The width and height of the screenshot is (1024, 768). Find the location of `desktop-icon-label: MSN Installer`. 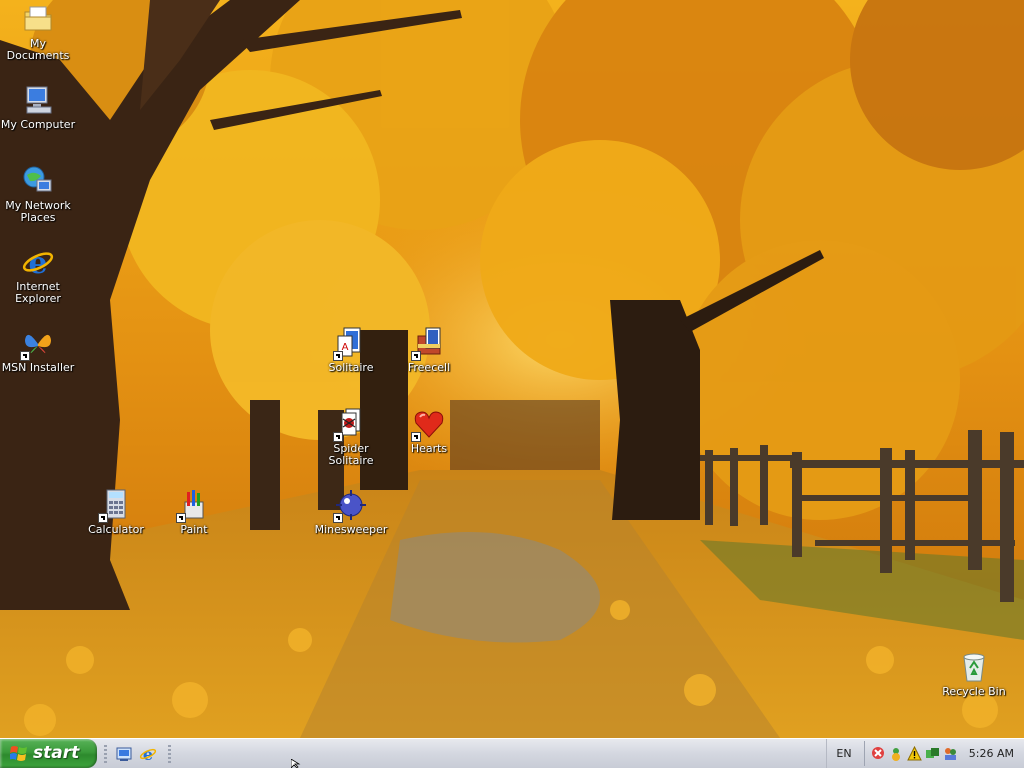

desktop-icon-label: MSN Installer is located at coordinates (38, 367).